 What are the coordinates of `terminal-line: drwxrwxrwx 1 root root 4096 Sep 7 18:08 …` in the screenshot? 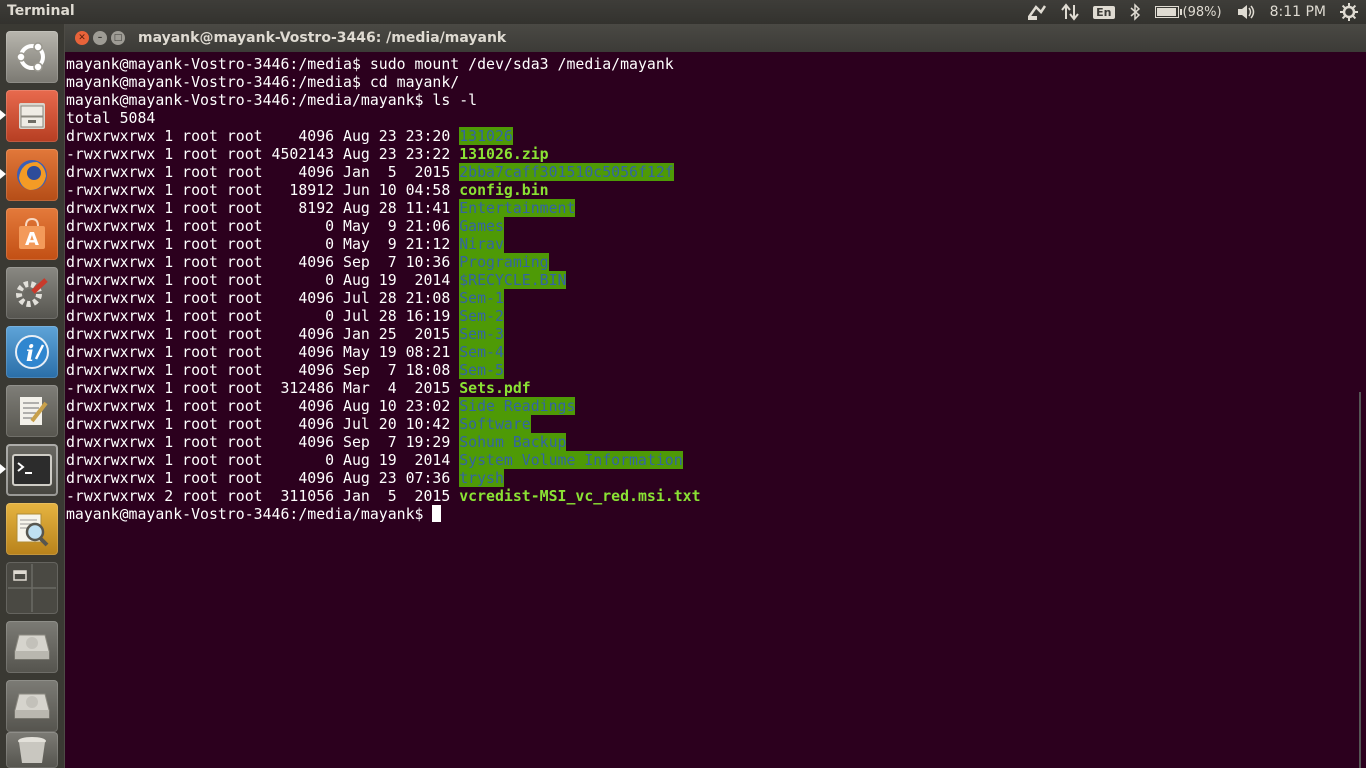 It's located at (710, 370).